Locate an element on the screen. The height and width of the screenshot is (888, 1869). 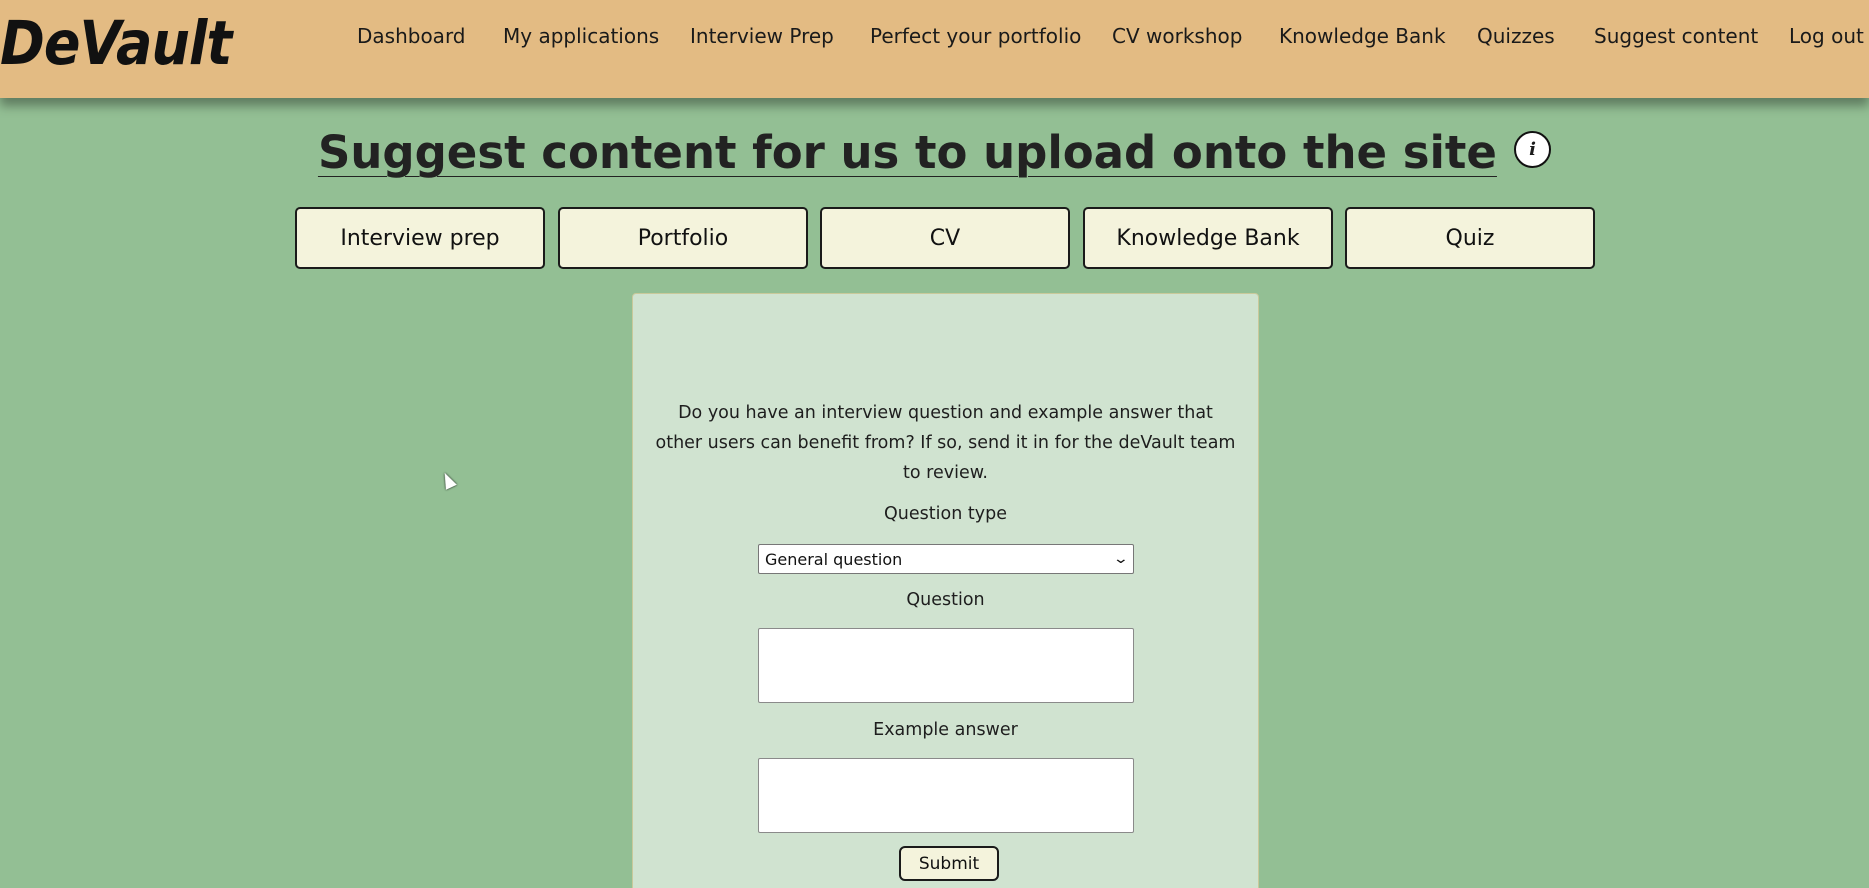
nav-quizzes: Quizzes is located at coordinates (1516, 36).